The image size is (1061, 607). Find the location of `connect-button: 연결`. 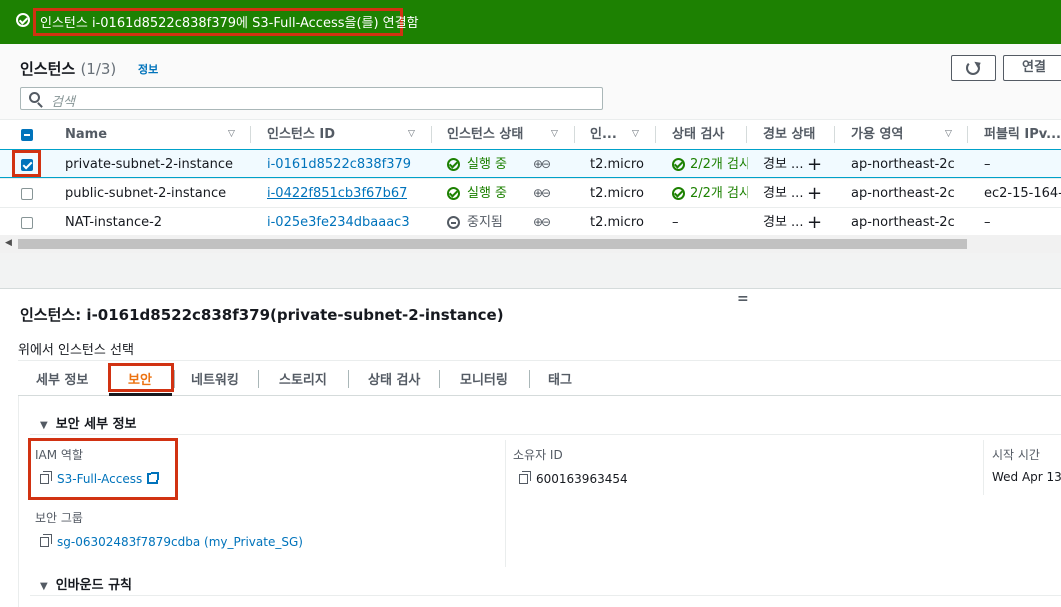

connect-button: 연결 is located at coordinates (1032, 68).